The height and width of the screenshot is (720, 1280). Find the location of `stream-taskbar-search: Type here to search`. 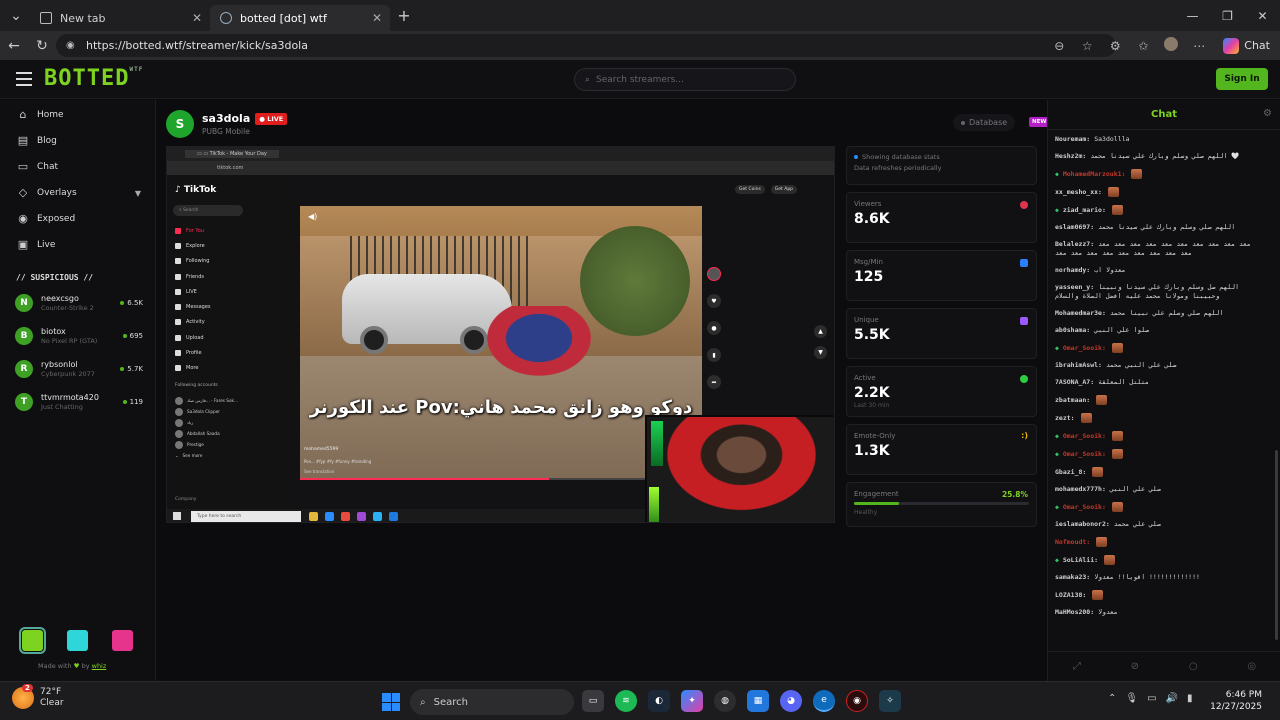

stream-taskbar-search: Type here to search is located at coordinates (246, 516).